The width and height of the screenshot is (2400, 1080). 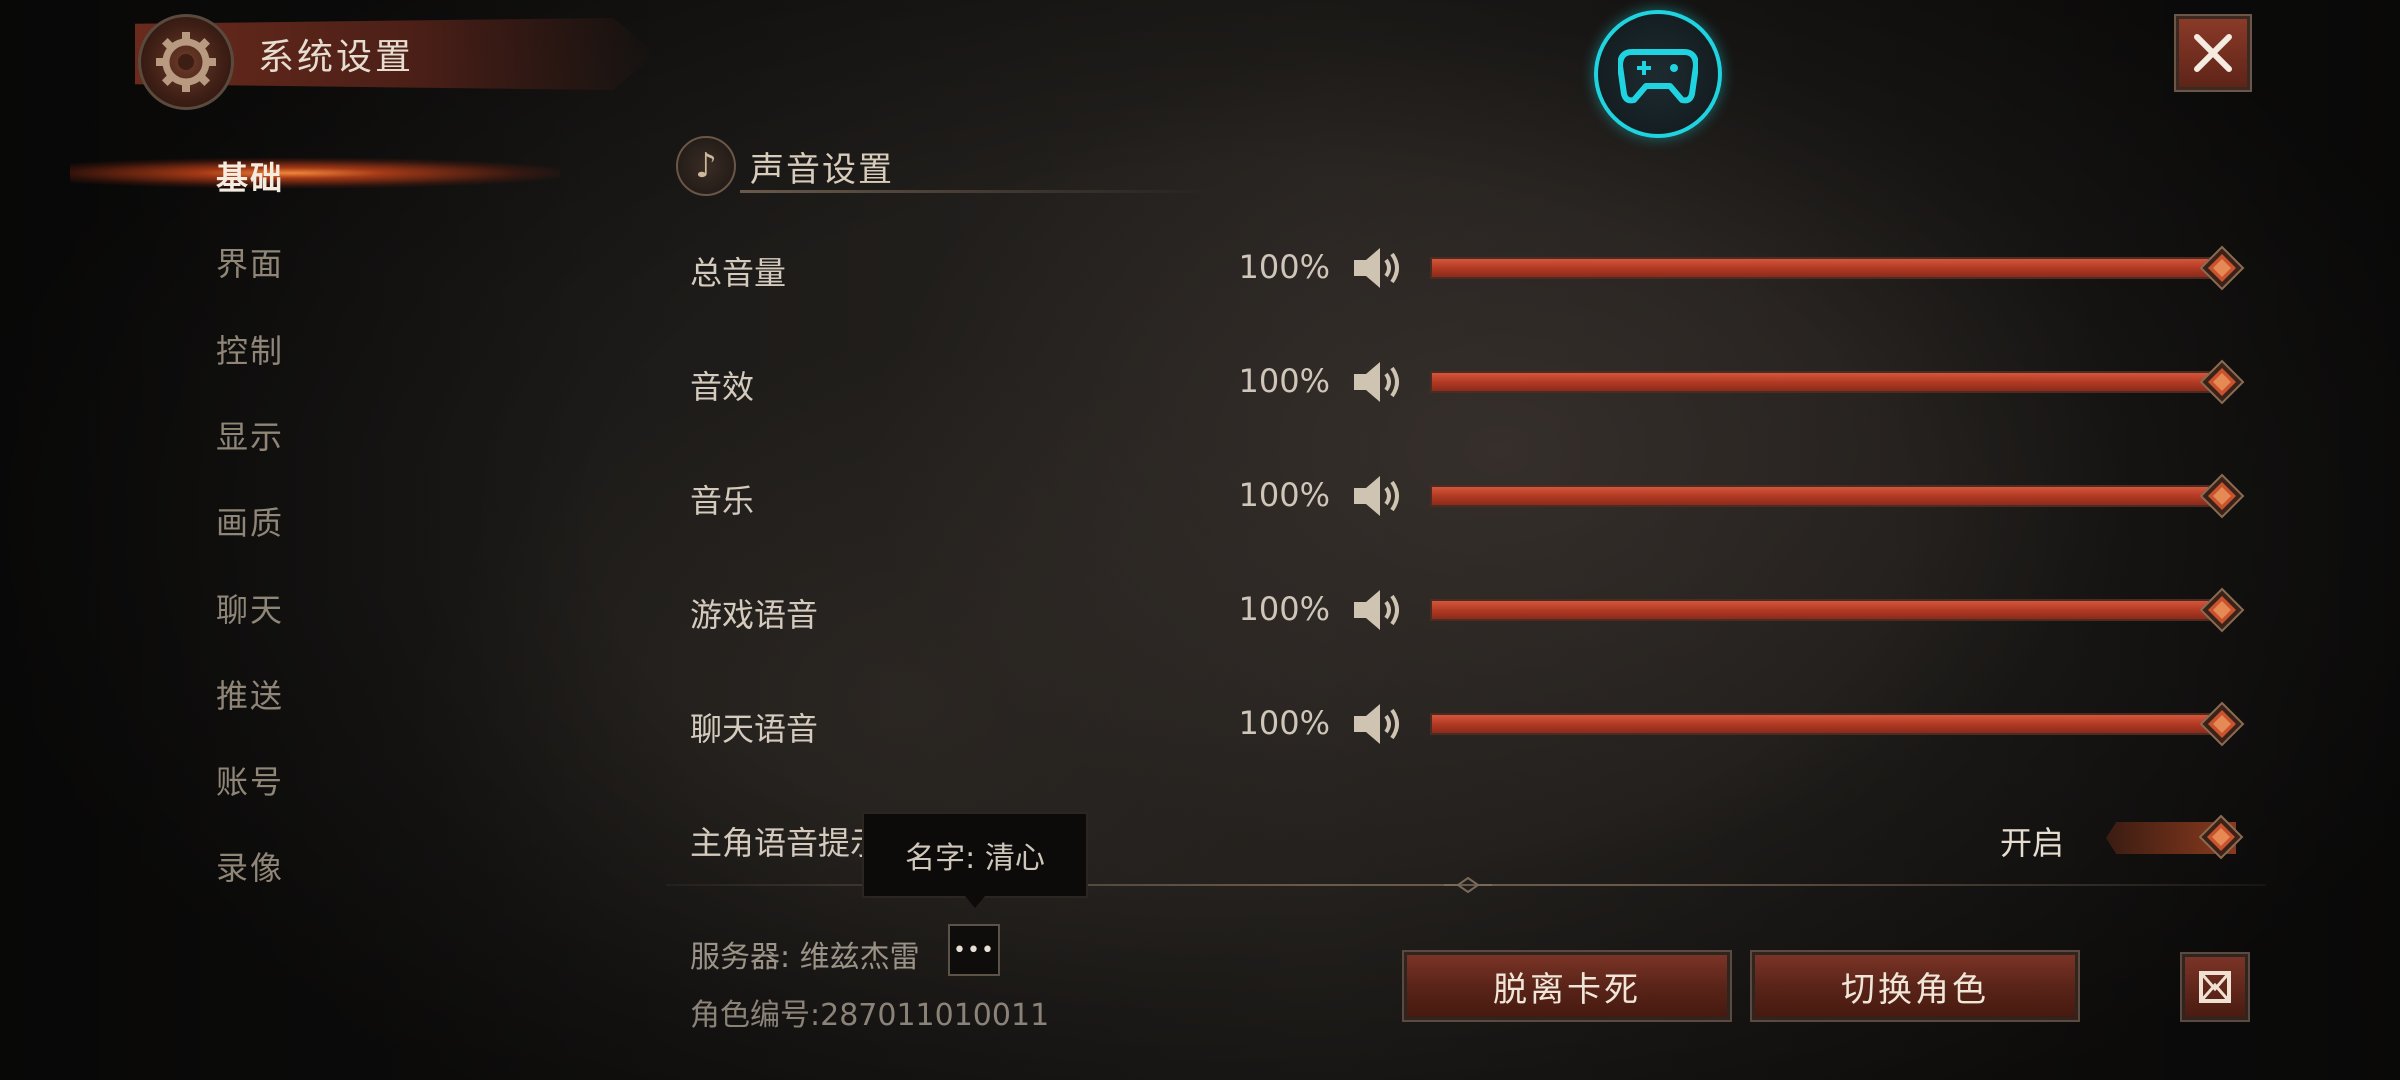 I want to click on banner-button, so click(x=2215, y=987).